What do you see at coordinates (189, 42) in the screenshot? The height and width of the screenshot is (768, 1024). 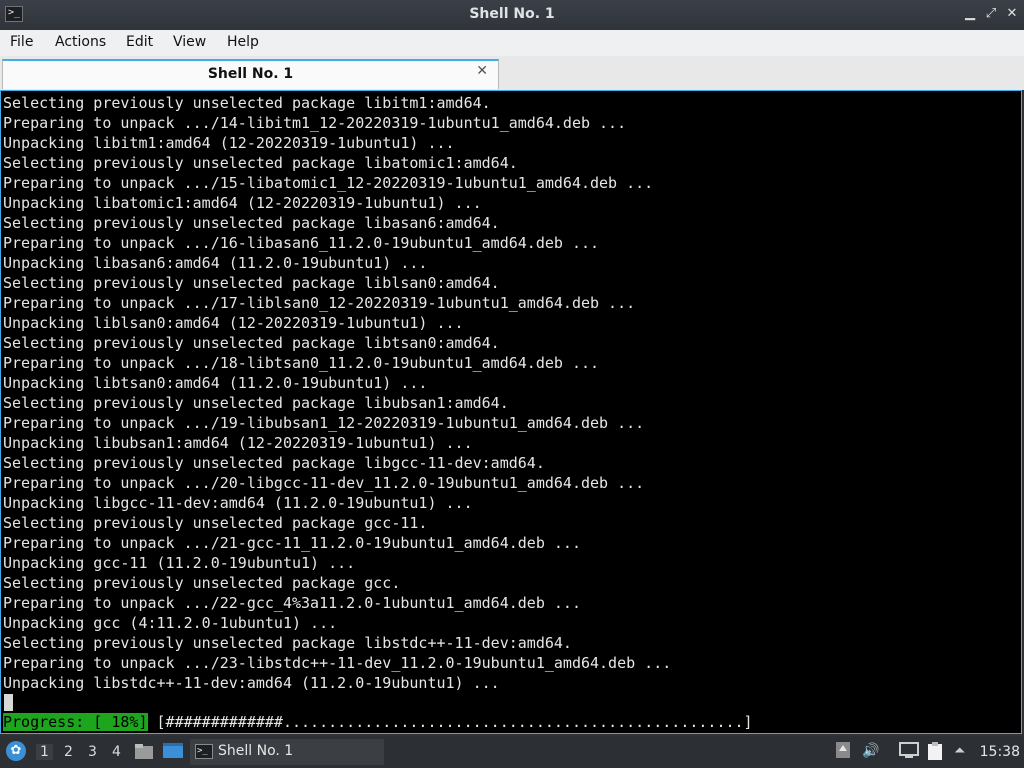 I see `menu-view: View` at bounding box center [189, 42].